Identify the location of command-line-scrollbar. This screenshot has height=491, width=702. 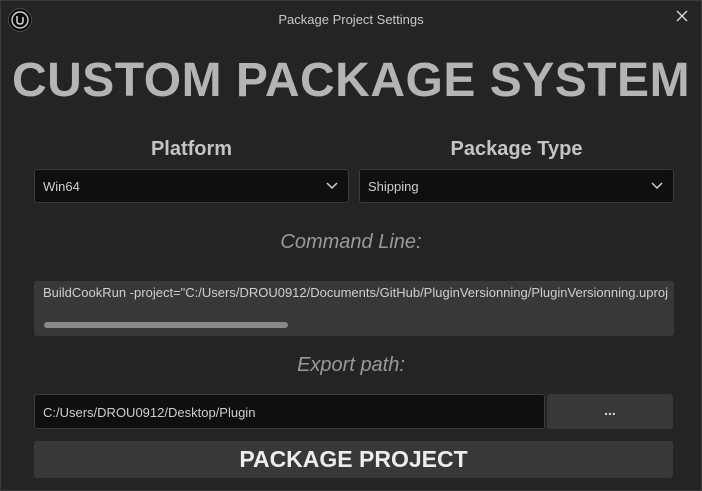
(166, 325).